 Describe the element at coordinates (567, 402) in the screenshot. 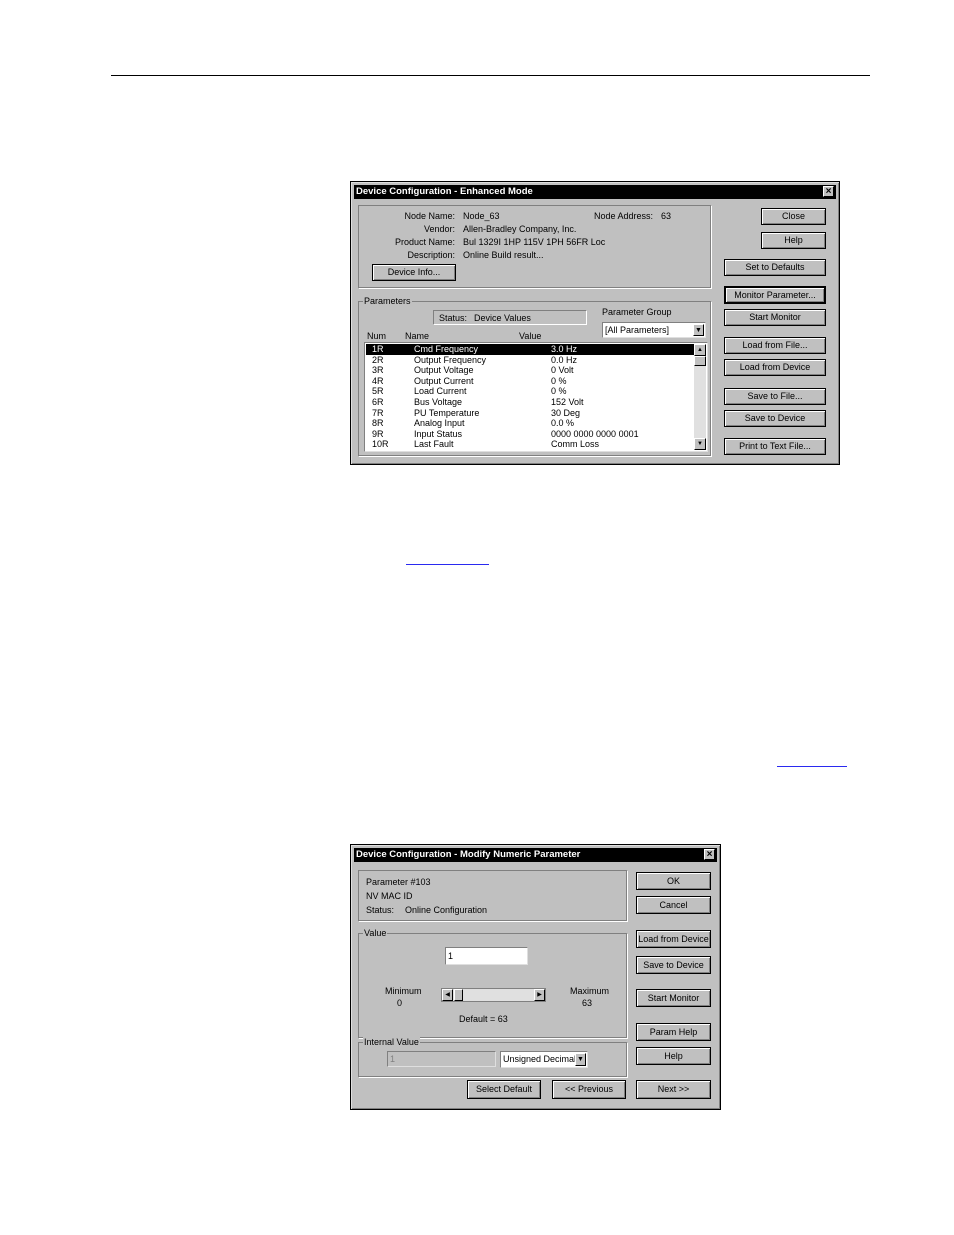

I see `cell-value: 152 Volt` at that location.